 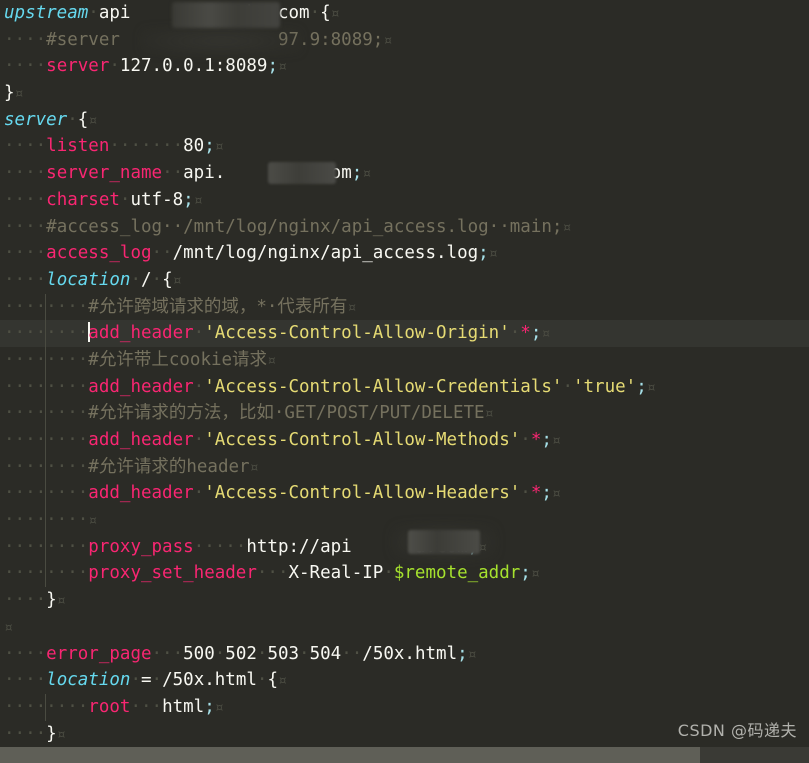 I want to click on code-token-txt: utf-8, so click(x=157, y=199).